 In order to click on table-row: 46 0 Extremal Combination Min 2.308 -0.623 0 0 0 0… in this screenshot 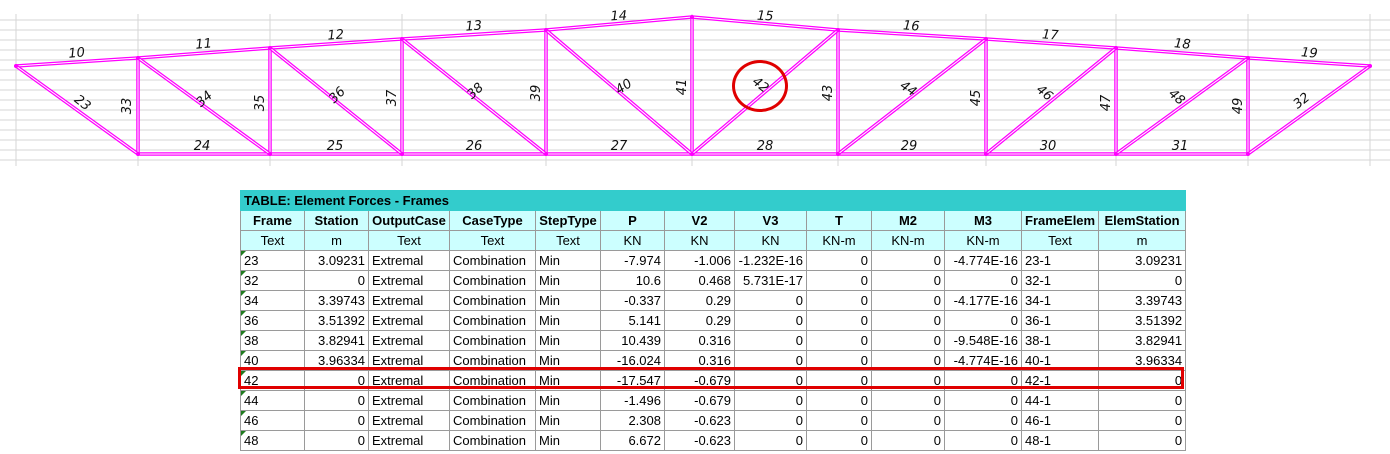, I will do `click(713, 420)`.